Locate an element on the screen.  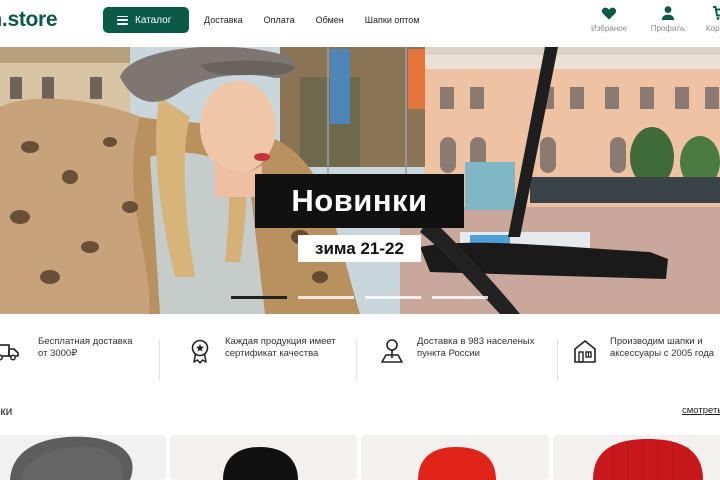
heart-icon is located at coordinates (609, 13).